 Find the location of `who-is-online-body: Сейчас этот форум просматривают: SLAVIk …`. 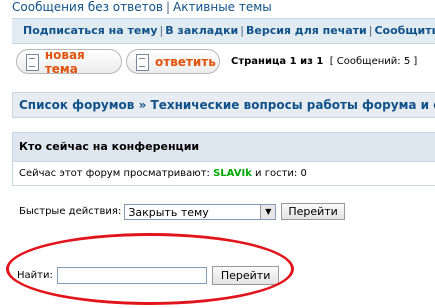

who-is-online-body: Сейчас этот форум просматривают: SLAVIk … is located at coordinates (224, 174).